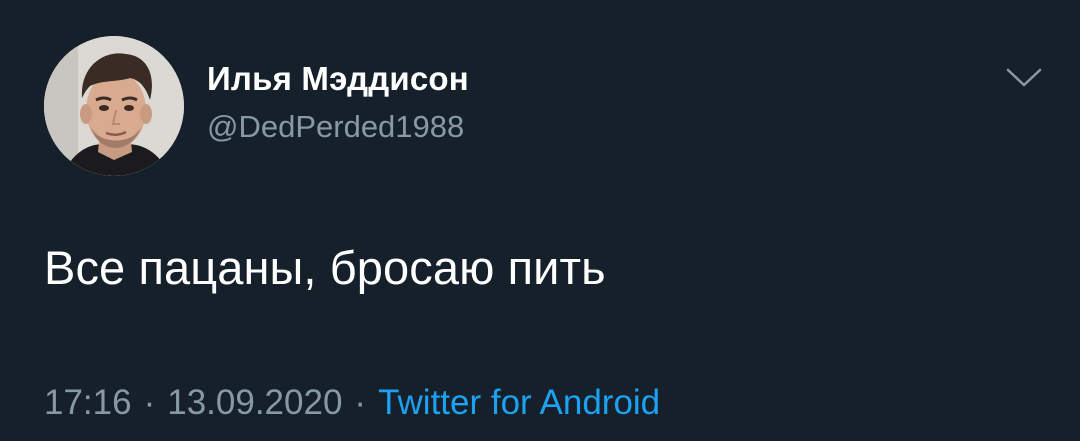  Describe the element at coordinates (338, 79) in the screenshot. I see `author-display-name: Илья Мэддисон` at that location.